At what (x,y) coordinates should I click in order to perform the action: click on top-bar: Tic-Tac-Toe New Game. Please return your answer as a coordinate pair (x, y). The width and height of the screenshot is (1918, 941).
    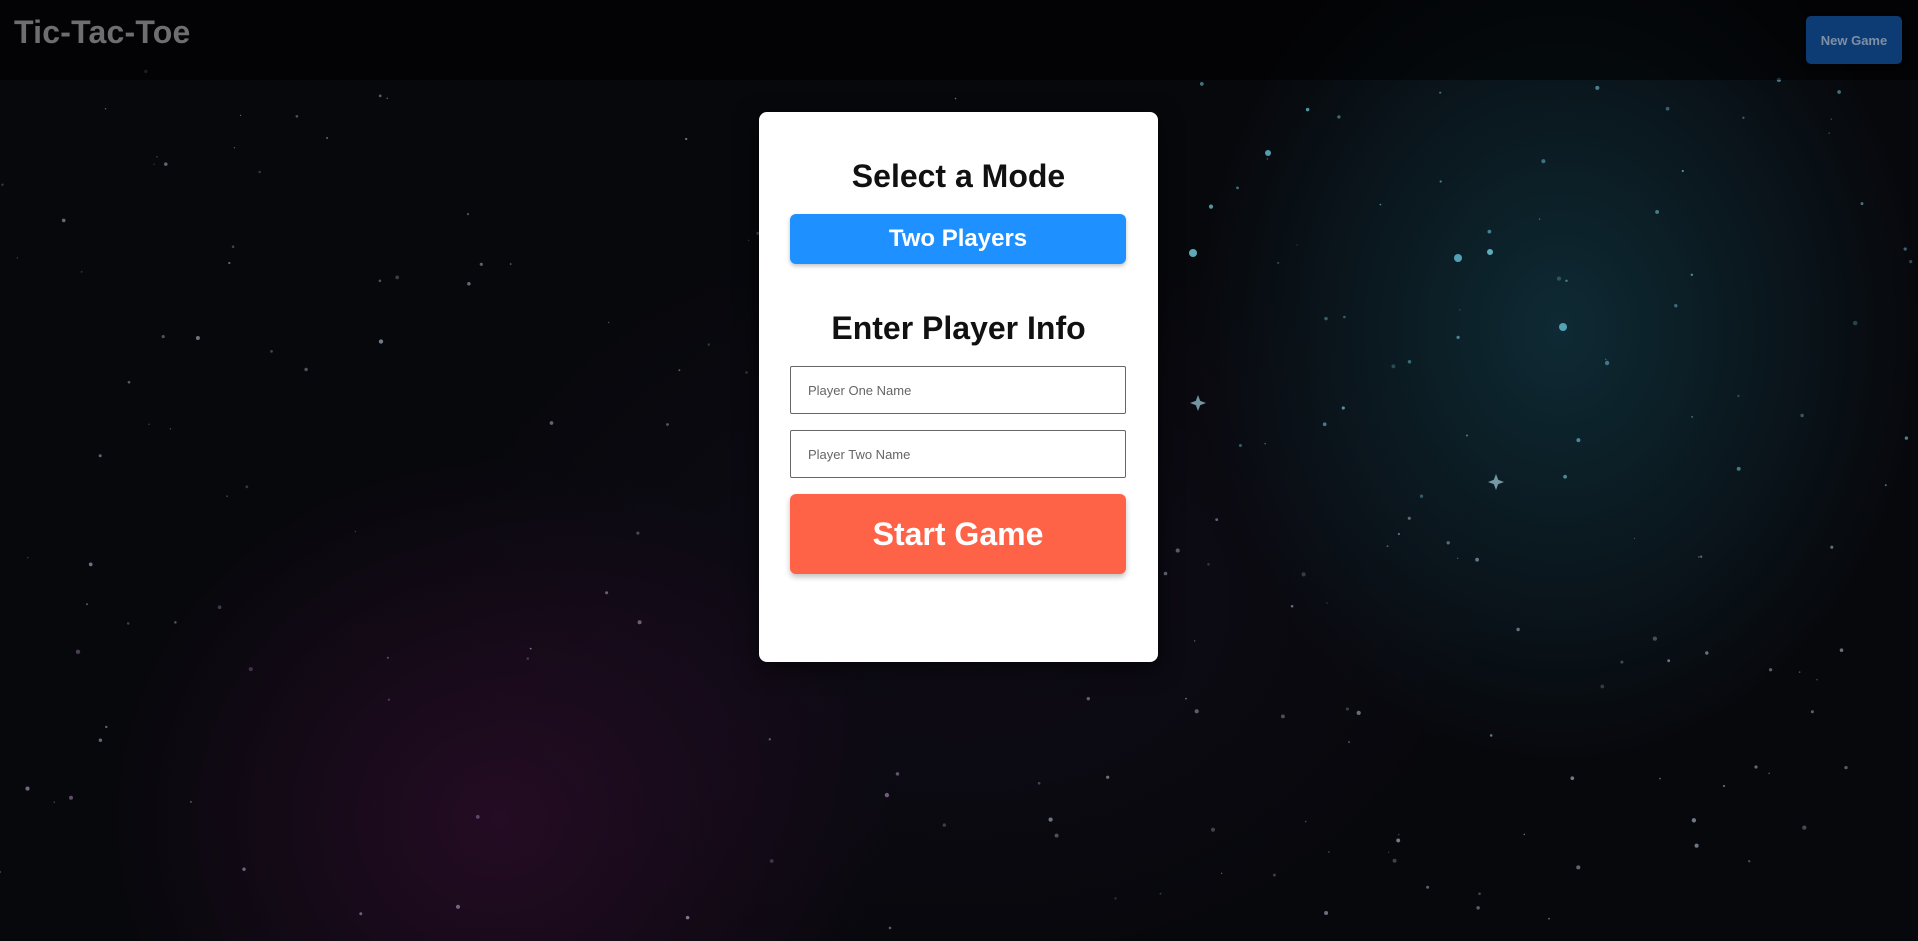
    Looking at the image, I should click on (959, 40).